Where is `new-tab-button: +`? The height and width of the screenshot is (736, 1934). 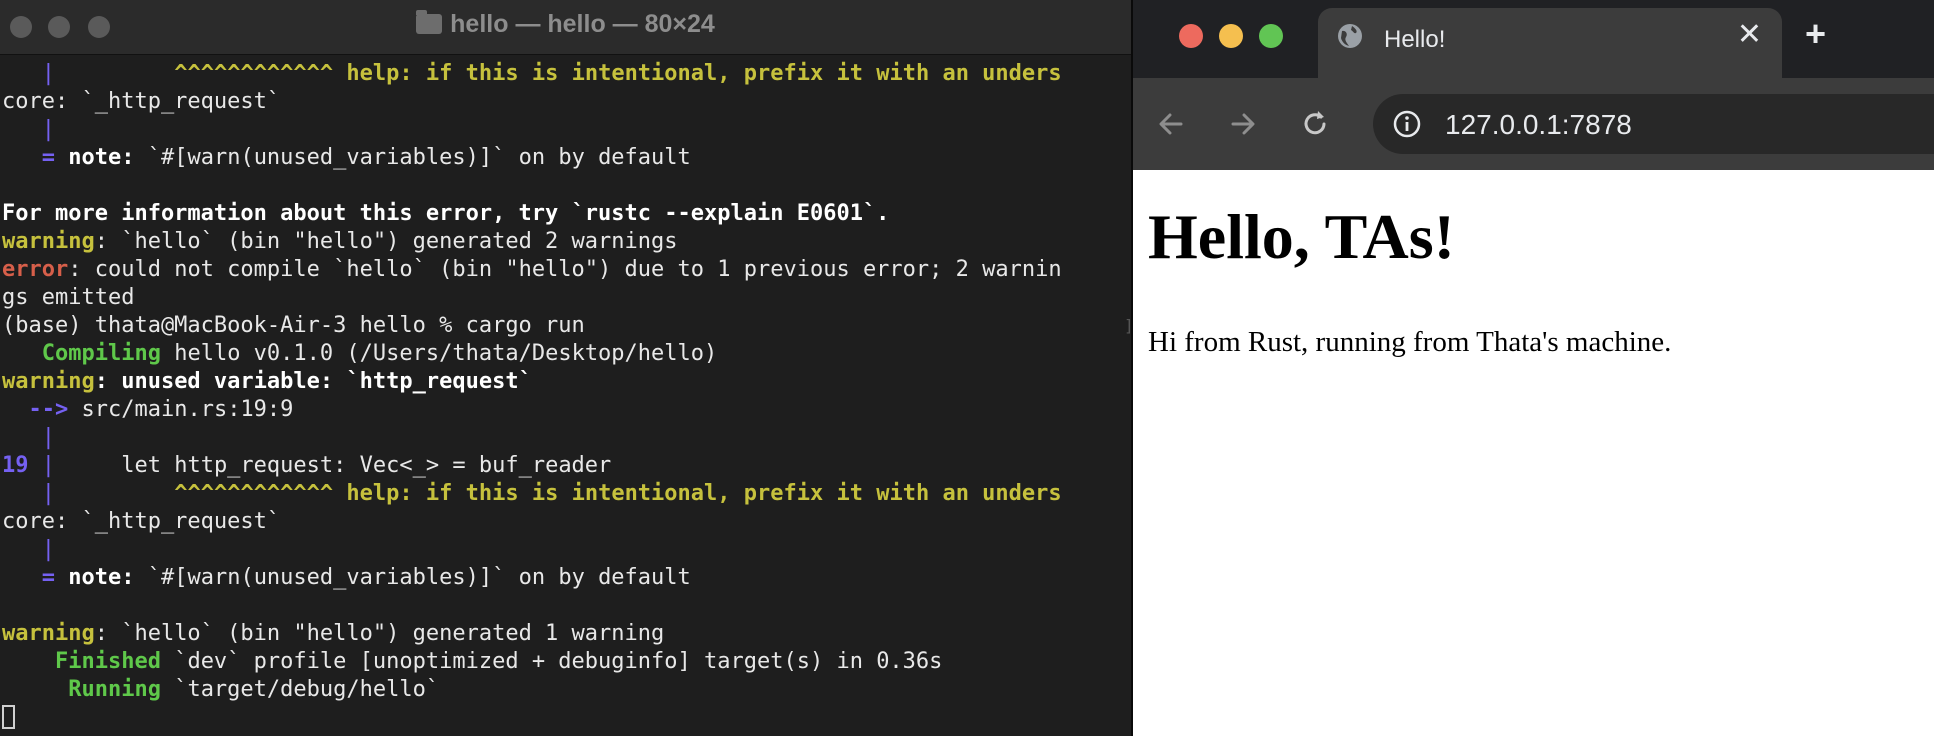
new-tab-button: + is located at coordinates (1815, 34).